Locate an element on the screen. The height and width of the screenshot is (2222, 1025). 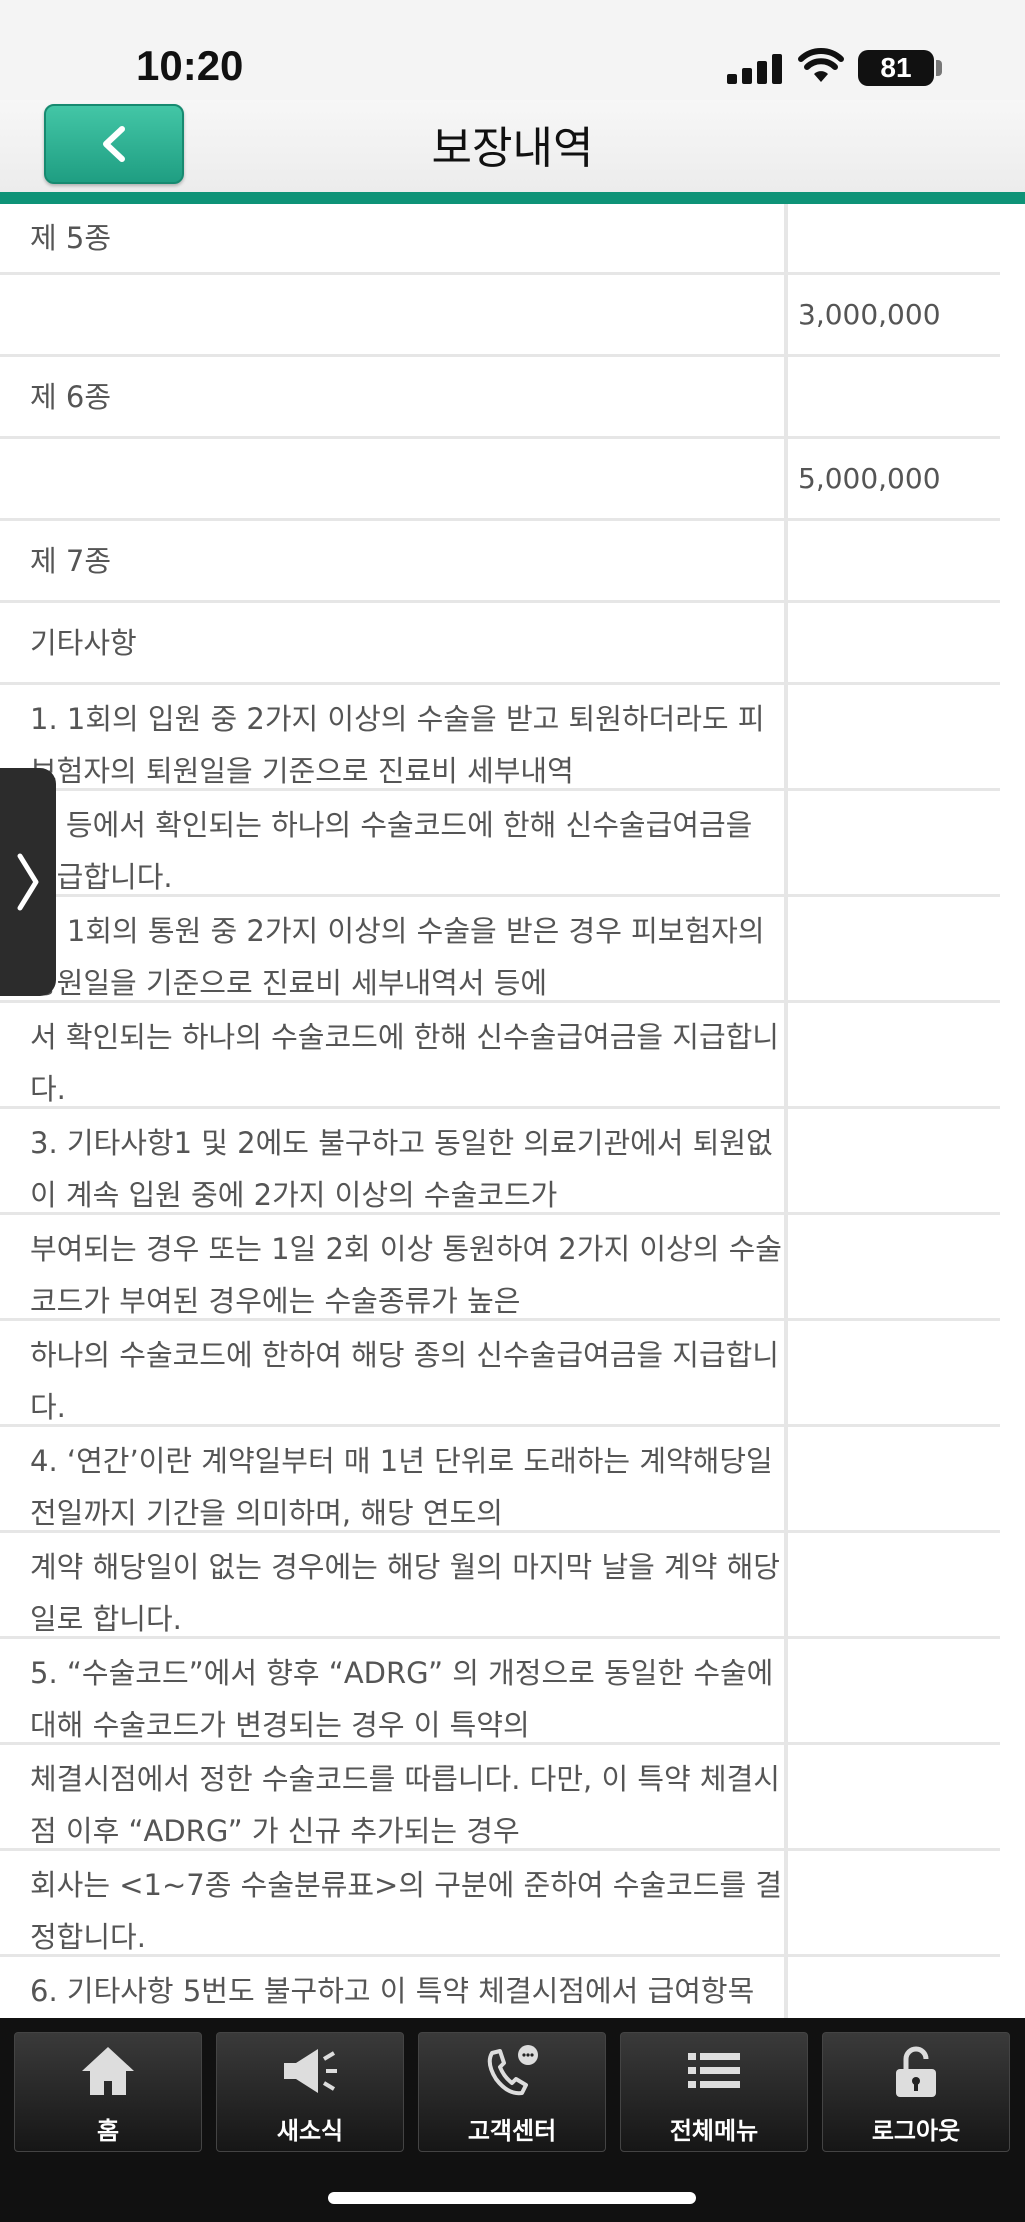
side-drawer-handle is located at coordinates (28, 882).